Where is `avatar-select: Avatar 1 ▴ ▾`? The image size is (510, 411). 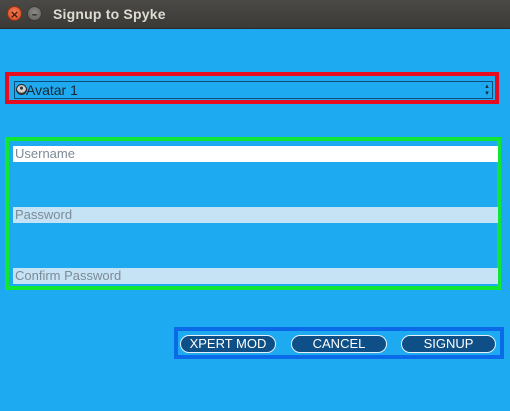
avatar-select: Avatar 1 ▴ ▾ is located at coordinates (253, 90).